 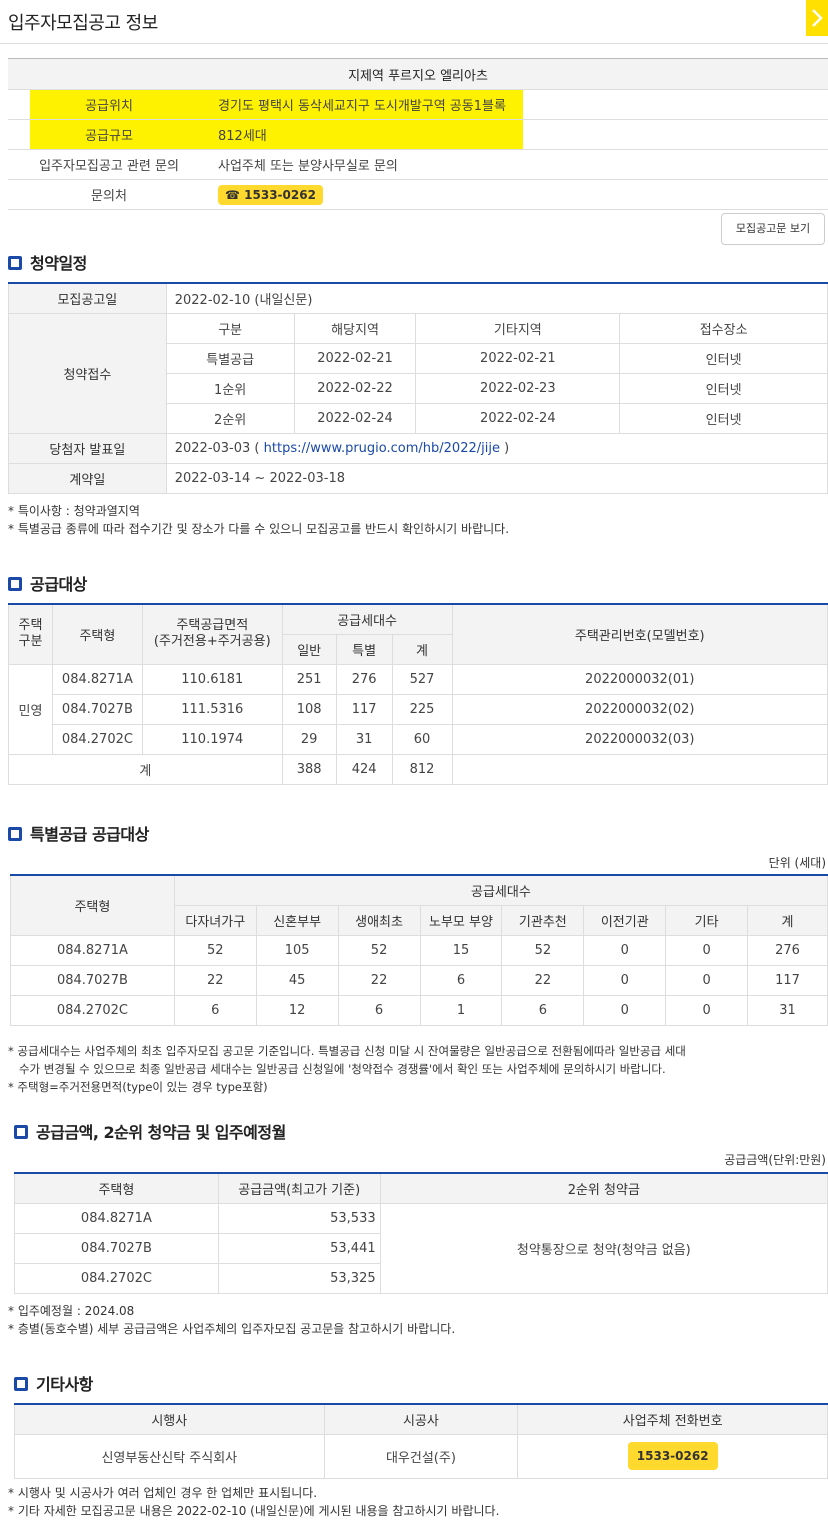 I want to click on phone-icon: ☎, so click(x=232, y=194).